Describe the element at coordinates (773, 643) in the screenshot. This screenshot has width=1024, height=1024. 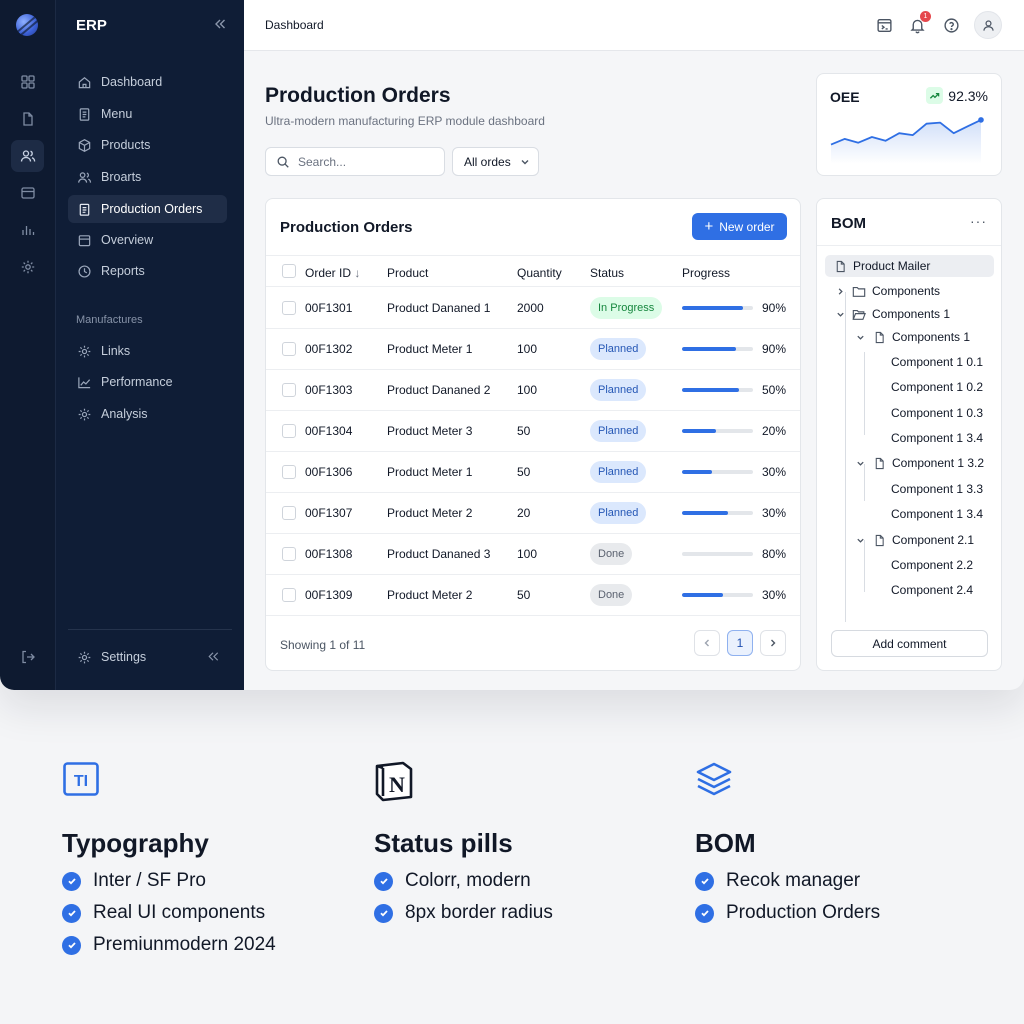
I see `next-page-button` at that location.